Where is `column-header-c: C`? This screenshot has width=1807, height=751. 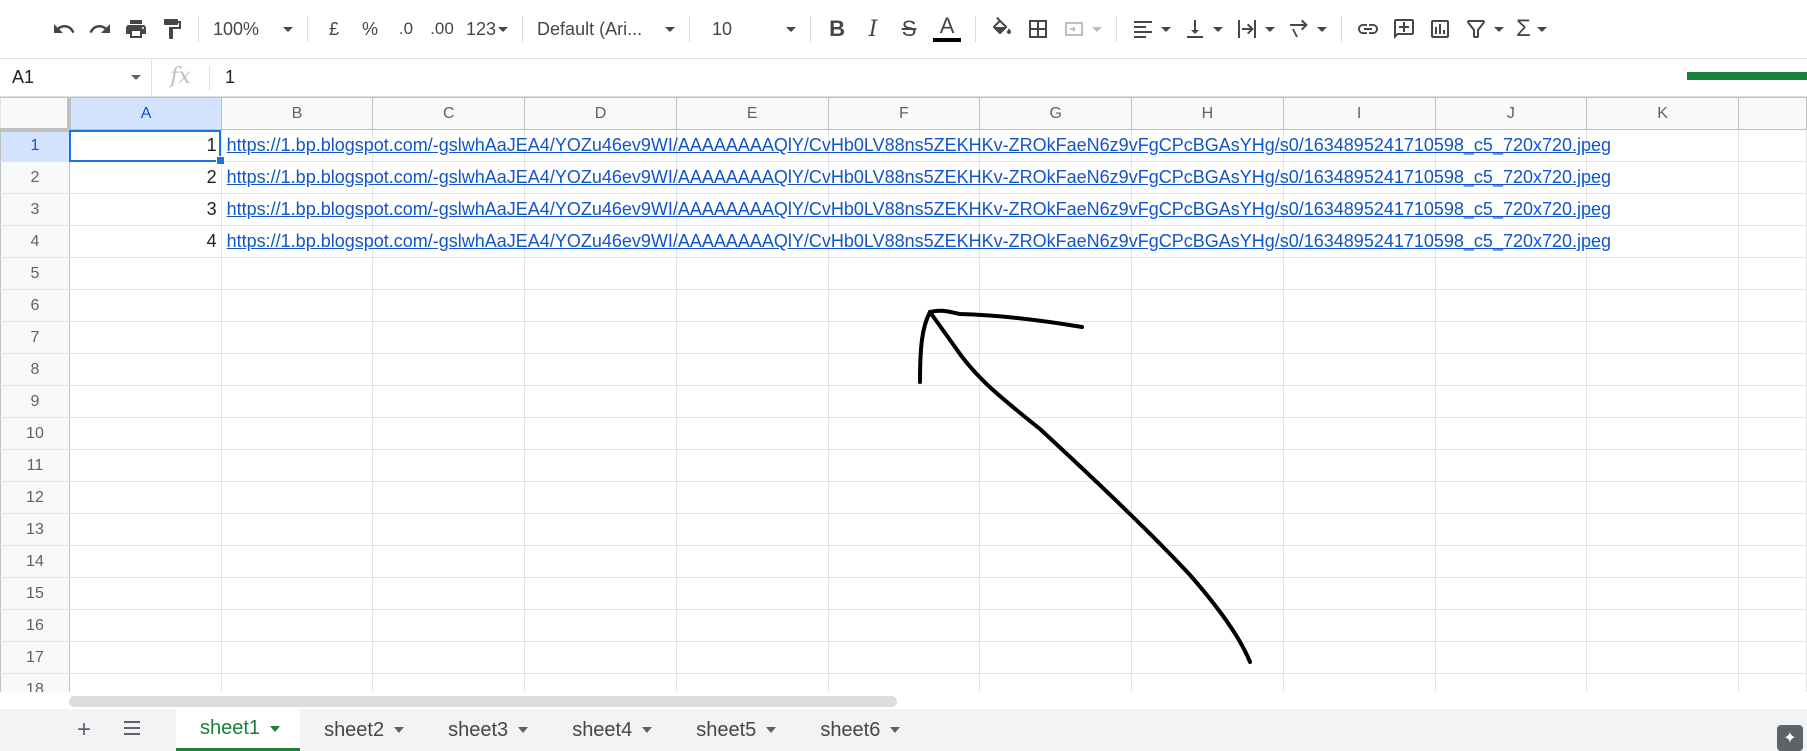
column-header-c: C is located at coordinates (449, 113).